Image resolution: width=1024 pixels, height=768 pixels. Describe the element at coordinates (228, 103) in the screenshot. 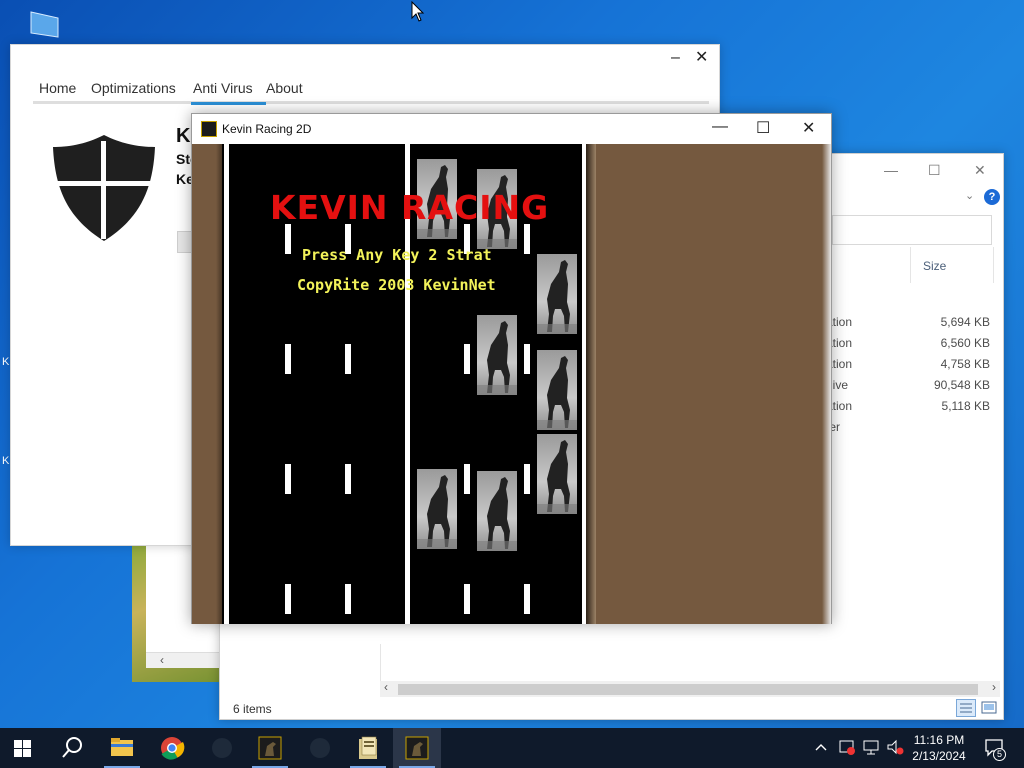

I see `active-tab-indicator` at that location.